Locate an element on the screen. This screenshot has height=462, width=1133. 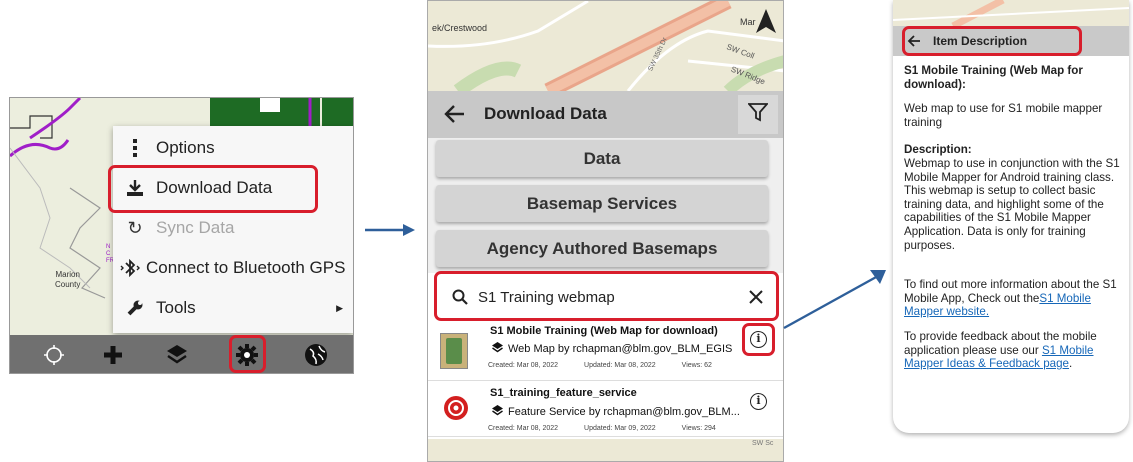
description-label: Description: is located at coordinates (938, 150).